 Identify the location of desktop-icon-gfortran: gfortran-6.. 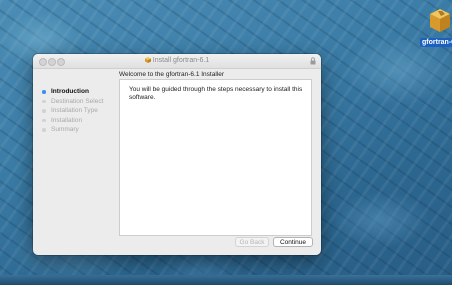
(436, 30).